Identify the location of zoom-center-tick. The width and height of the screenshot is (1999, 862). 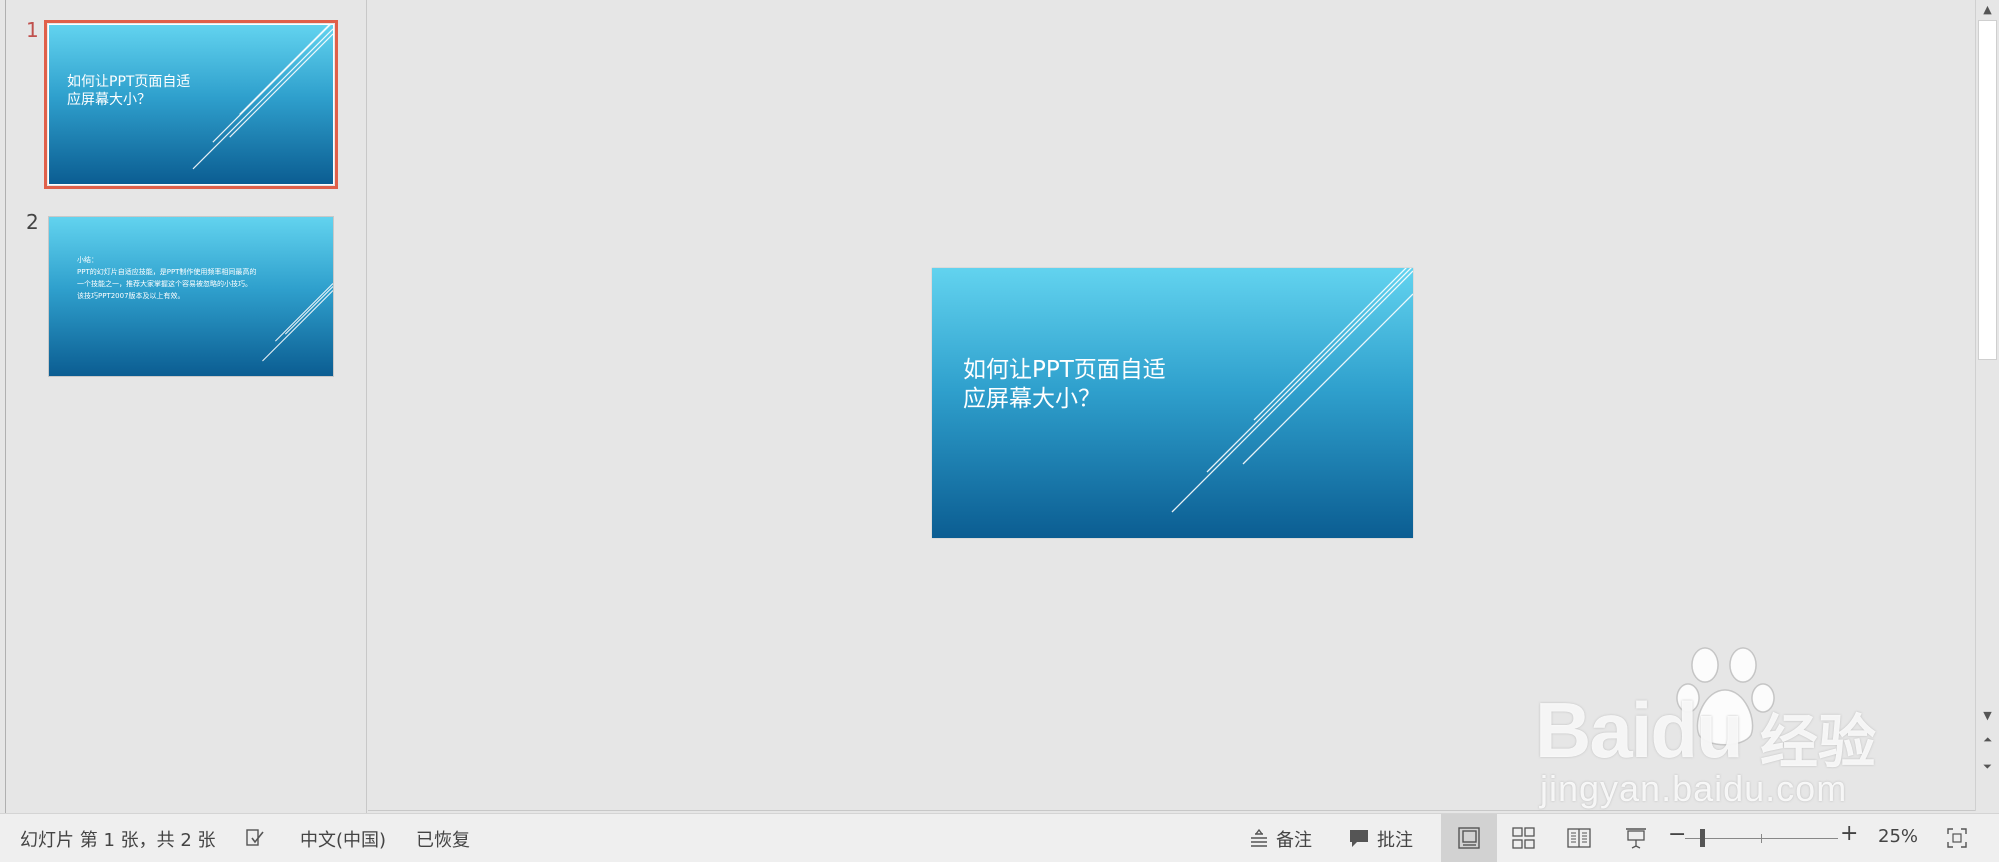
(1761, 838).